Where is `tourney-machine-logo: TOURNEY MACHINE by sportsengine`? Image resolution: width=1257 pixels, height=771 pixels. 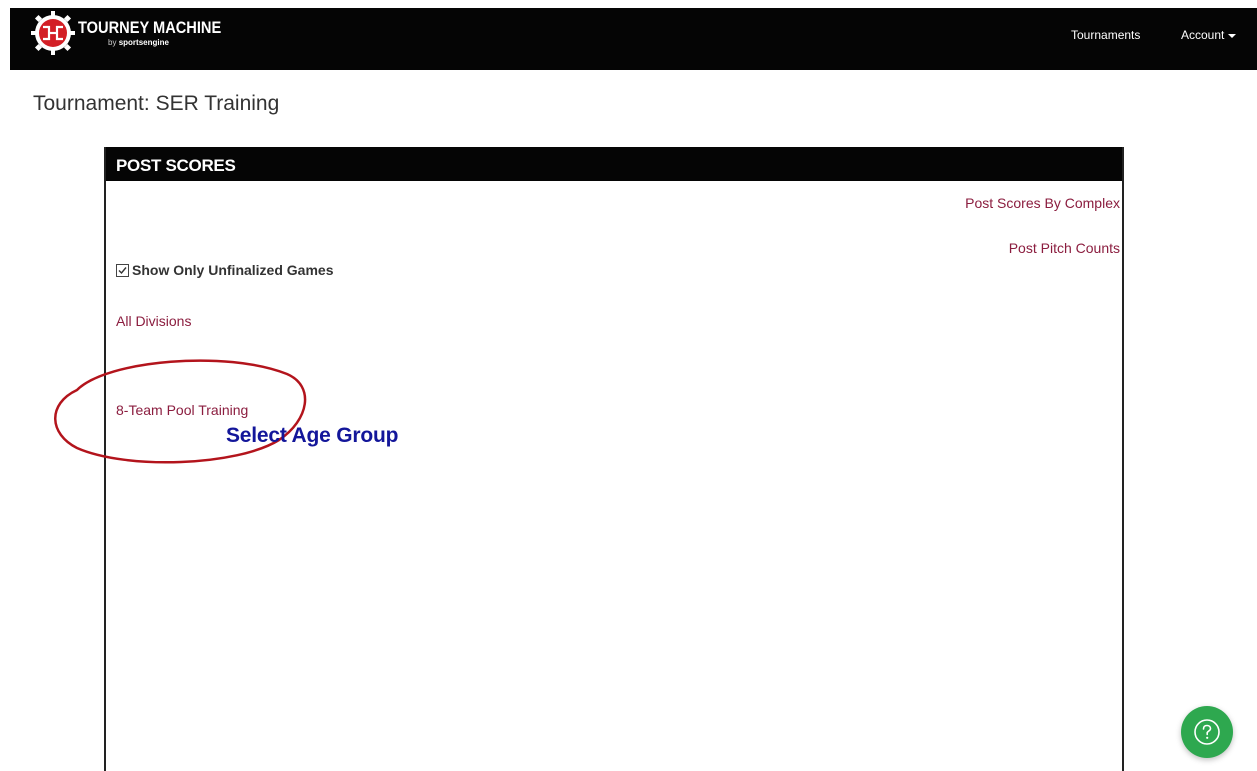
tourney-machine-logo: TOURNEY MACHINE by sportsengine is located at coordinates (138, 33).